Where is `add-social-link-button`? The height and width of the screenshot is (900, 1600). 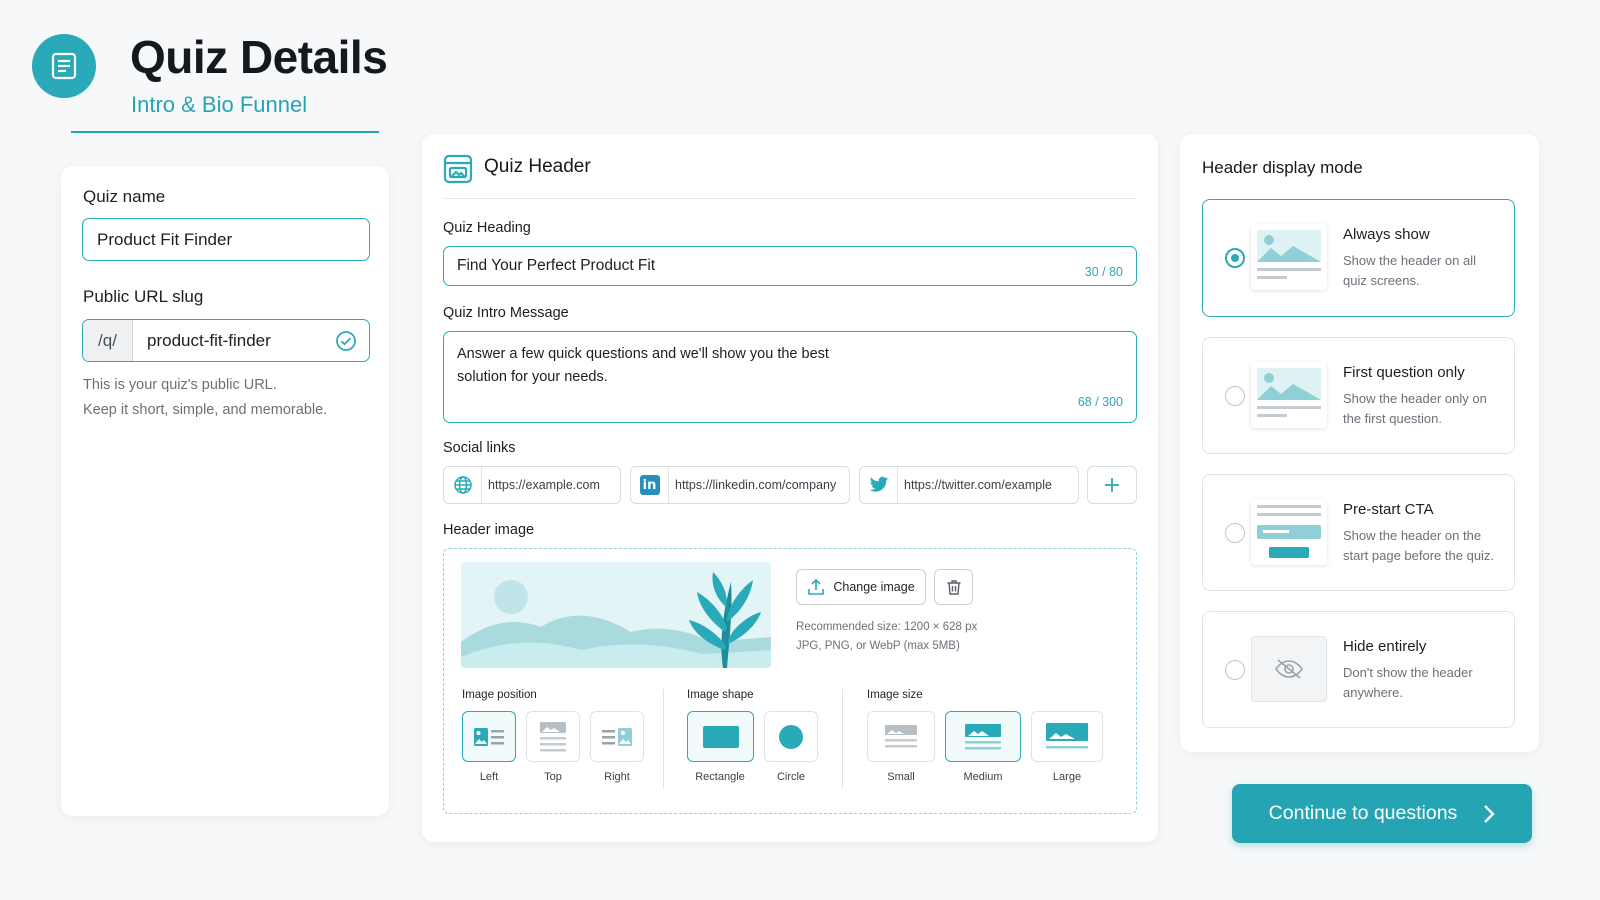
add-social-link-button is located at coordinates (1112, 485).